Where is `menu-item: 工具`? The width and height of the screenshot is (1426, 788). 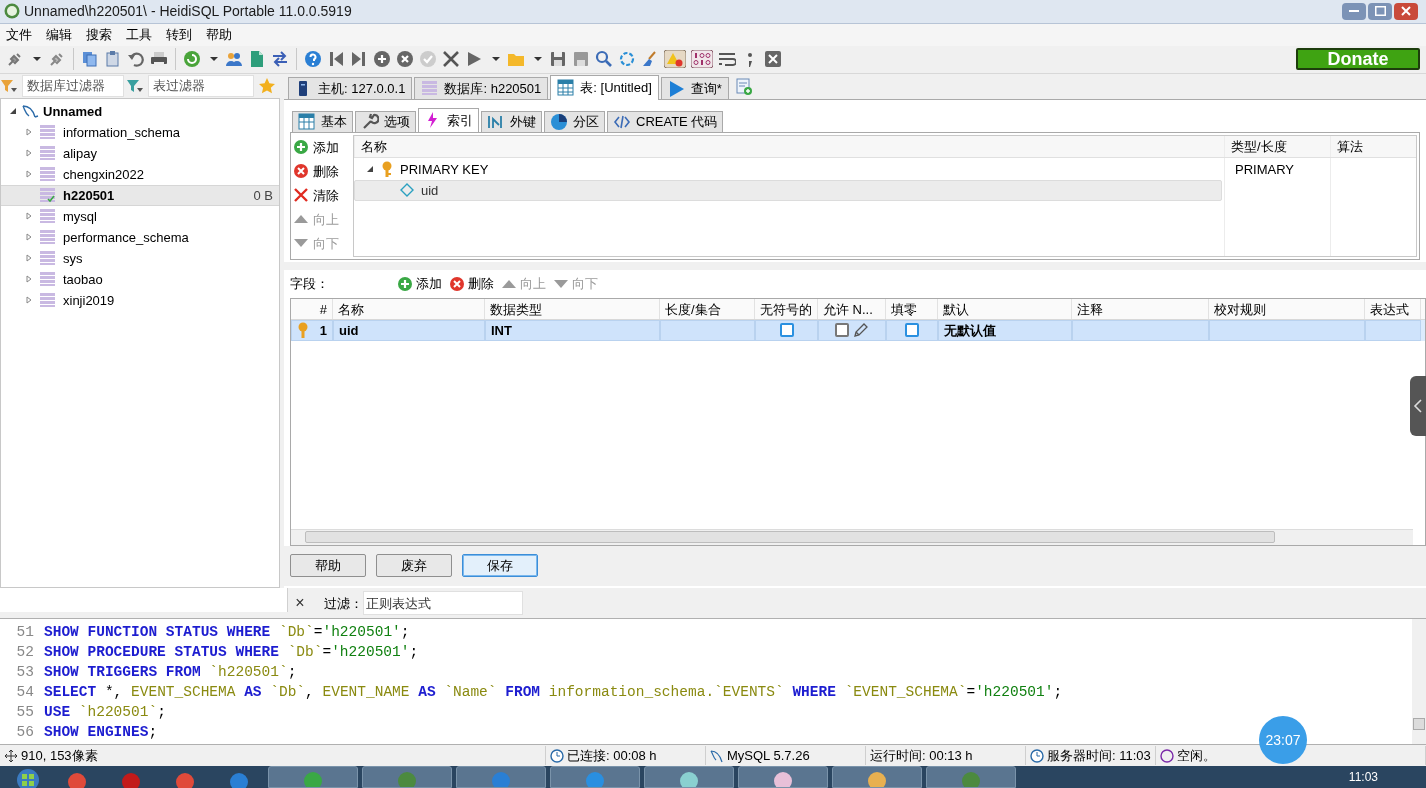
menu-item: 工具 is located at coordinates (139, 35).